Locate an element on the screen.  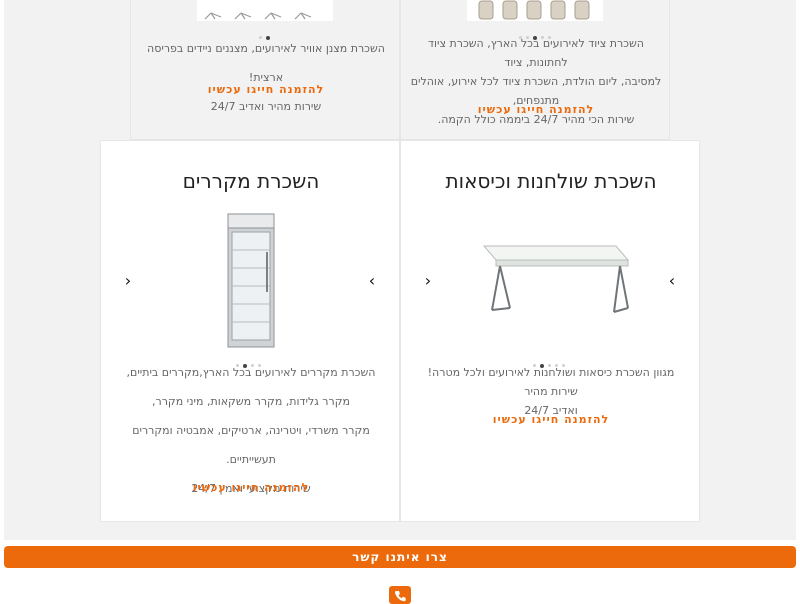
description-line: מקרר גלידות, מקרר משקאות, מיני מקרר, is located at coordinates (251, 401).